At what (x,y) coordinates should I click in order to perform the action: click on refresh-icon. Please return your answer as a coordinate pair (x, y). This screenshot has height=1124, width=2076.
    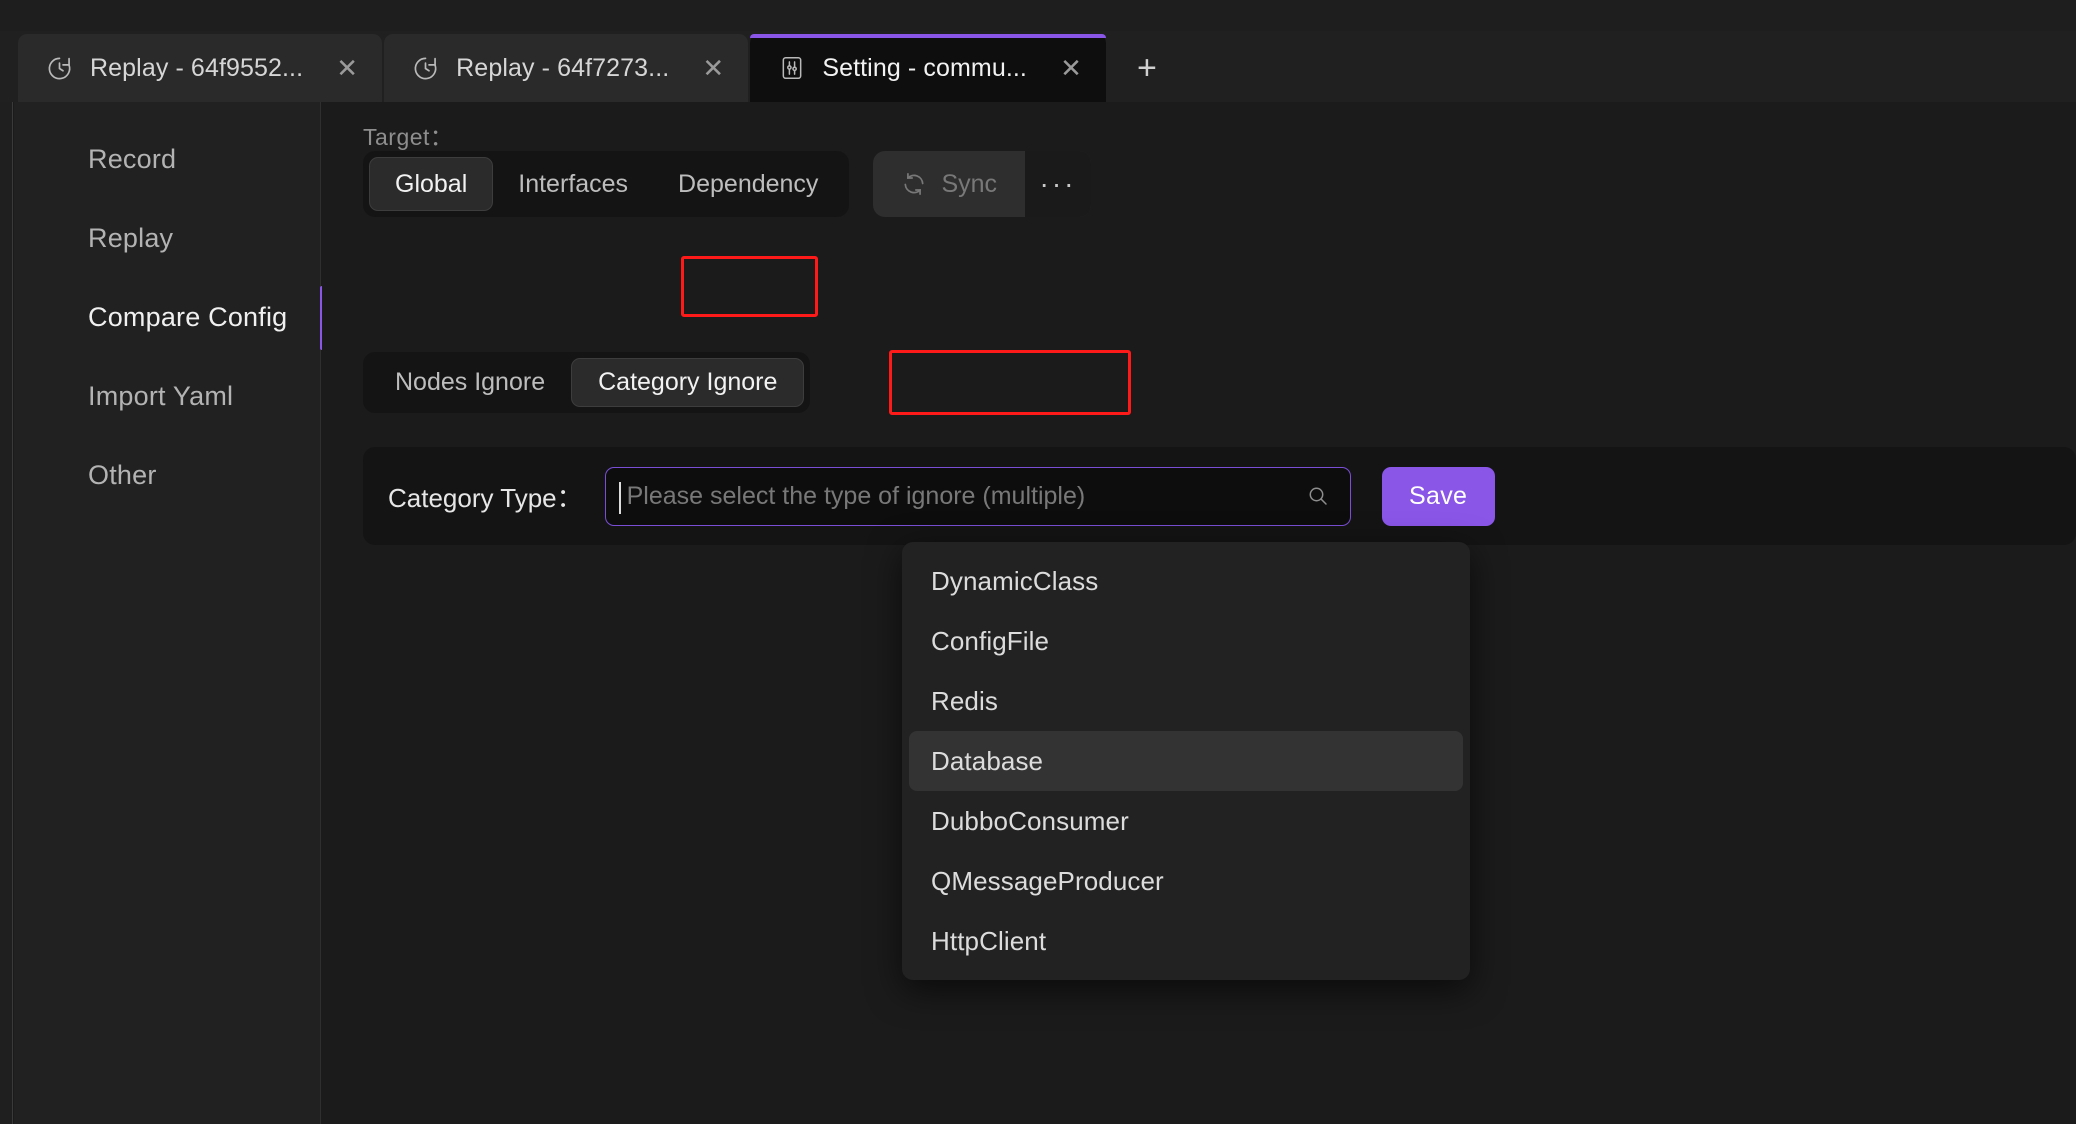
    Looking at the image, I should click on (914, 184).